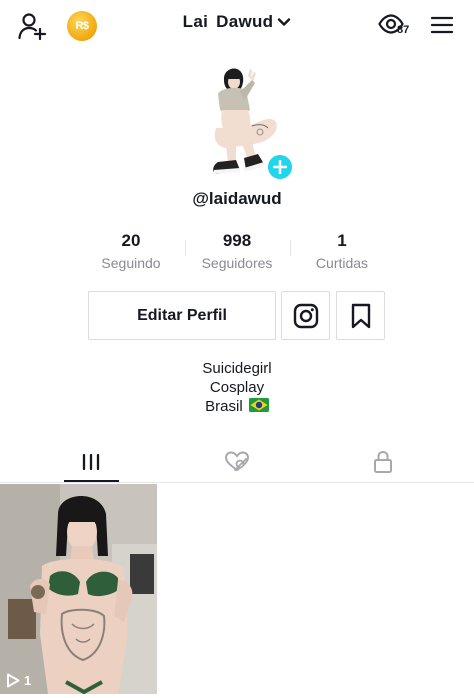 The image size is (474, 698). I want to click on bio-line: Cosplay, so click(237, 387).